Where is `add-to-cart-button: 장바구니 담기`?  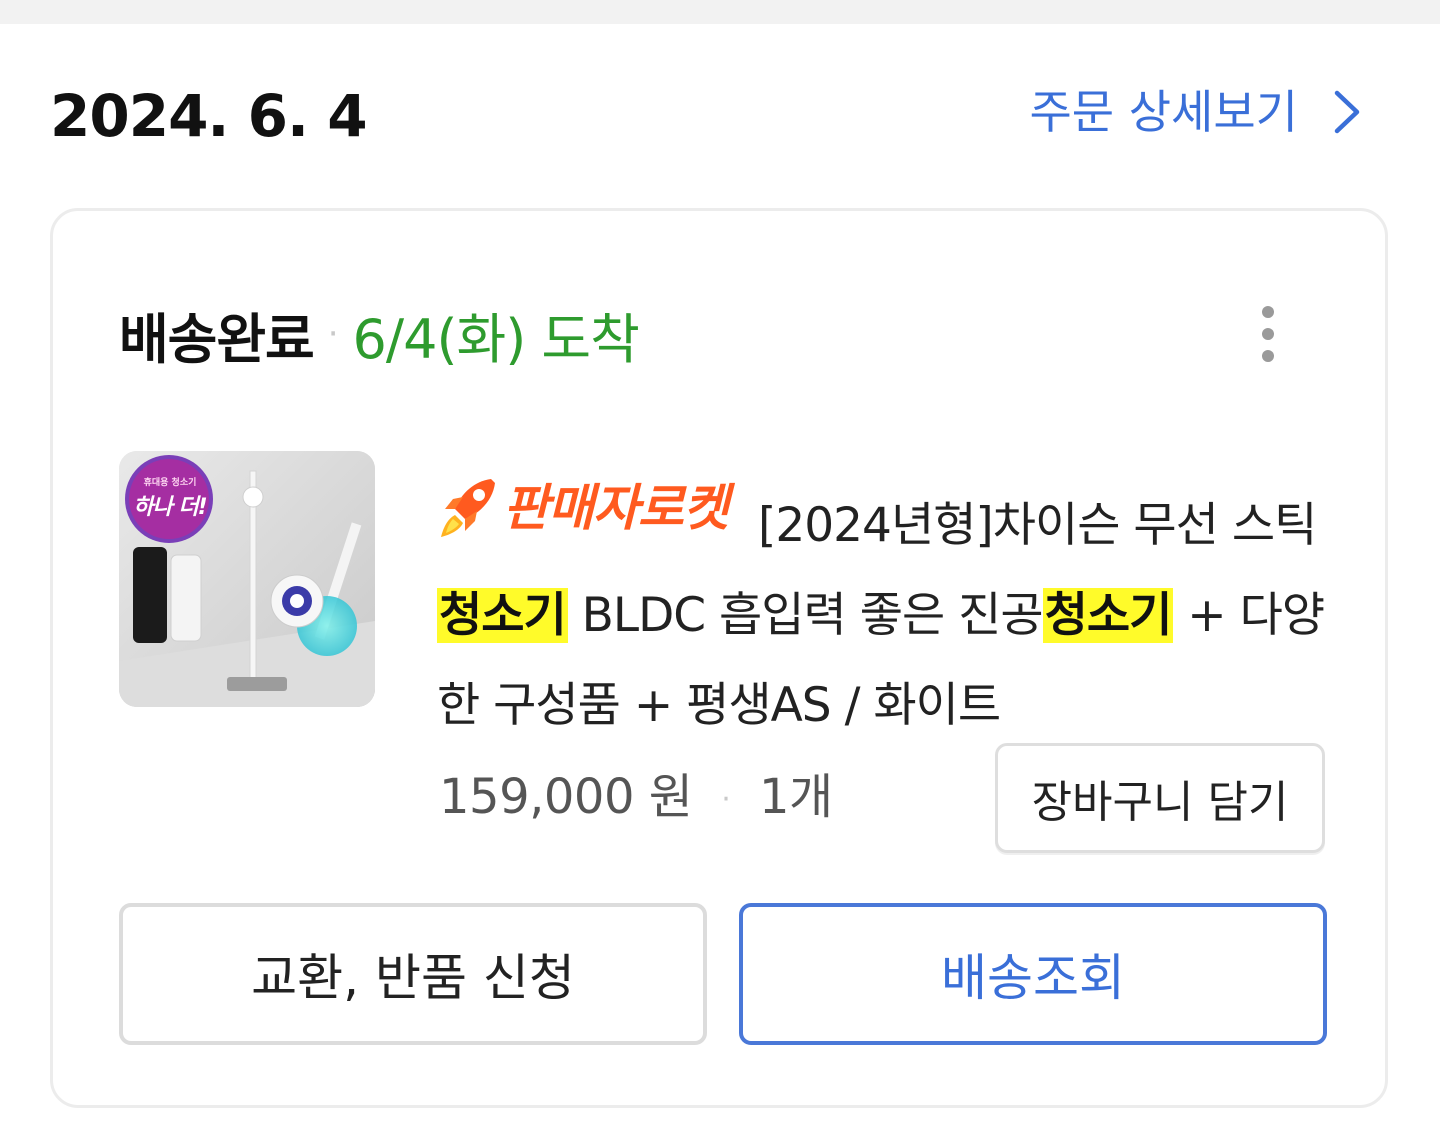
add-to-cart-button: 장바구니 담기 is located at coordinates (1160, 798).